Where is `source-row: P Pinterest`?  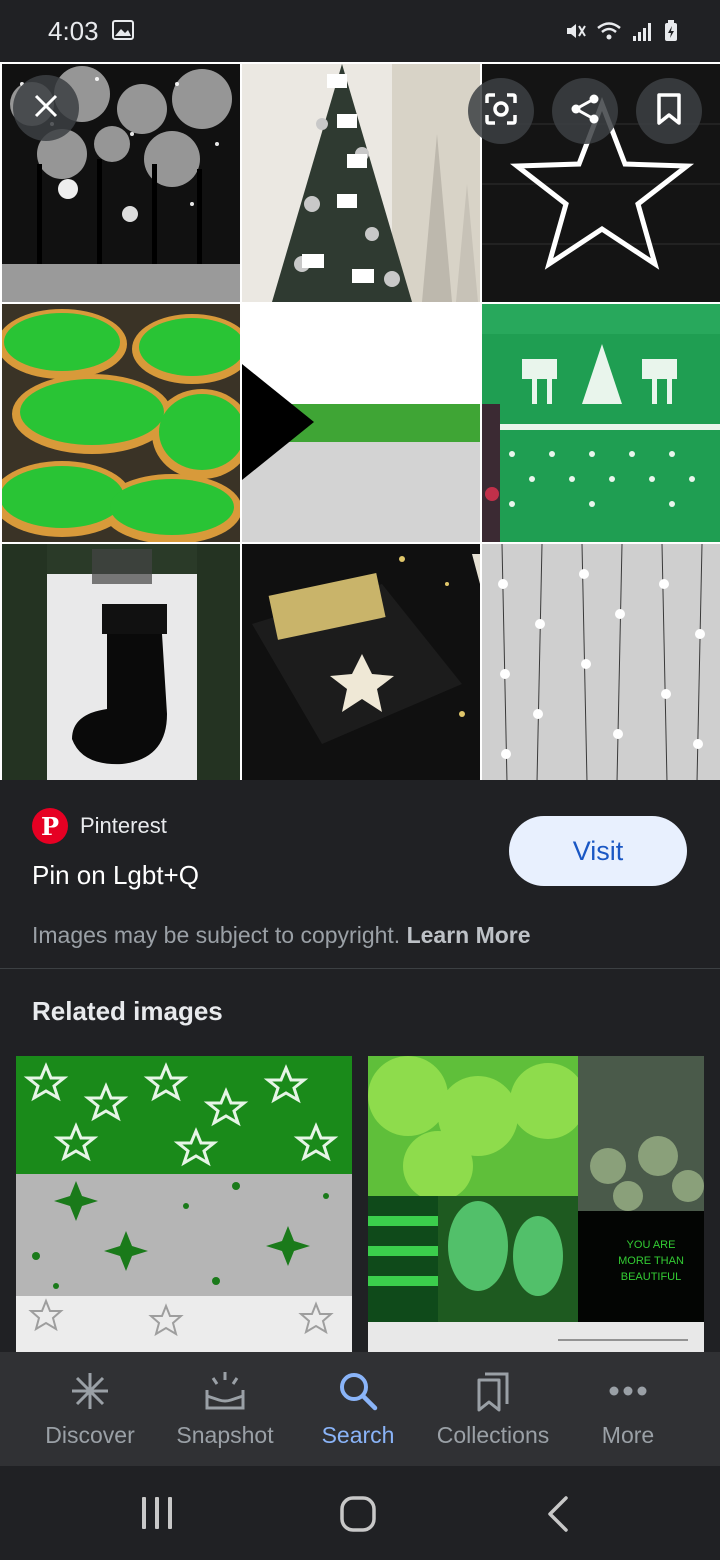
source-row: P Pinterest is located at coordinates (99, 826).